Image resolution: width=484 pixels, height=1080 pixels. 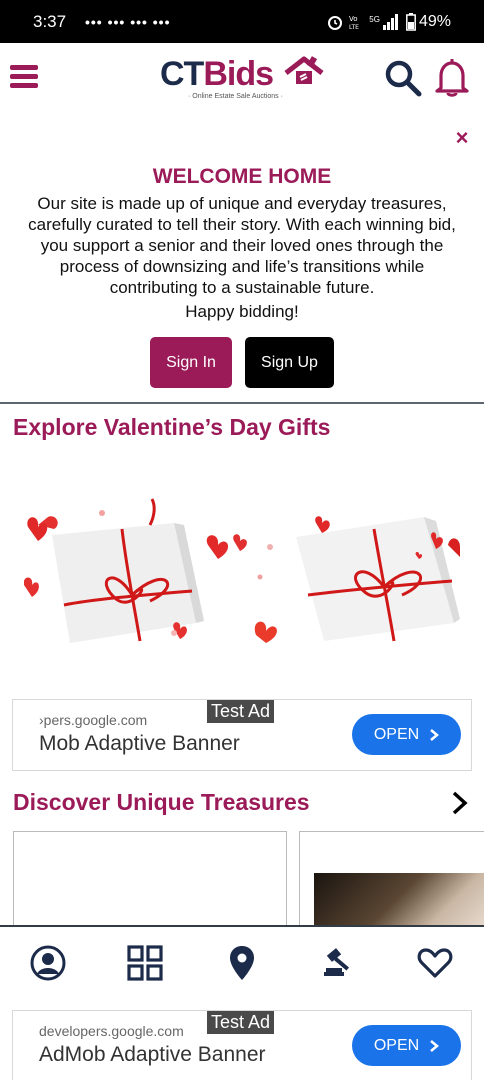 What do you see at coordinates (111, 1031) in the screenshot?
I see `ad-url: developers.google.com` at bounding box center [111, 1031].